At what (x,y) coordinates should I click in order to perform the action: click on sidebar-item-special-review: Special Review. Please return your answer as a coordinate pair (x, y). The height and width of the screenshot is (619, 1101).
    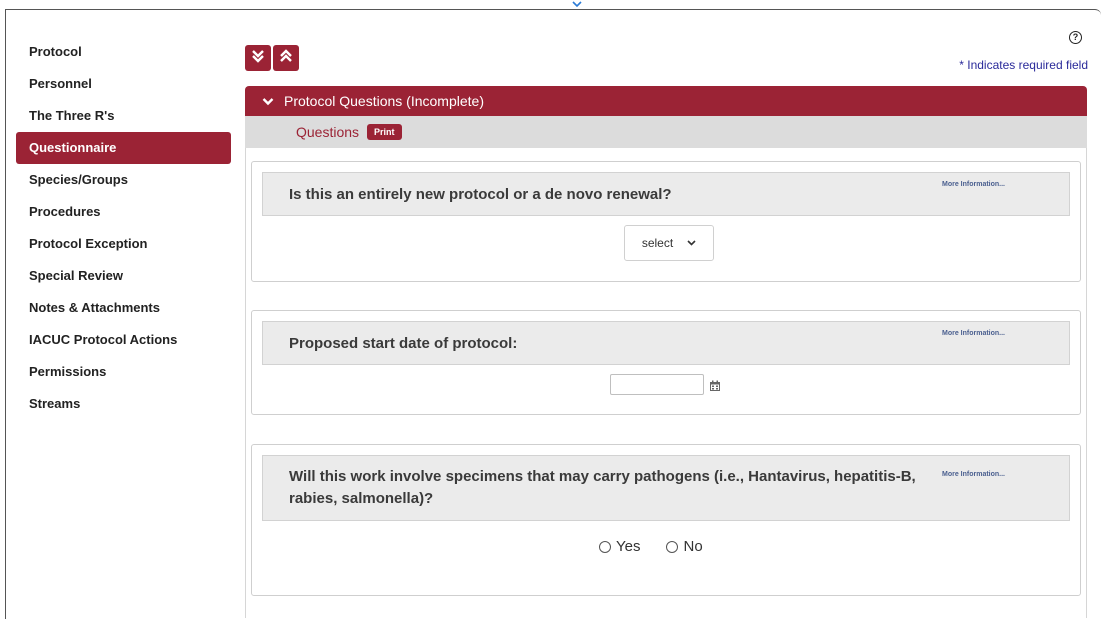
    Looking at the image, I should click on (123, 276).